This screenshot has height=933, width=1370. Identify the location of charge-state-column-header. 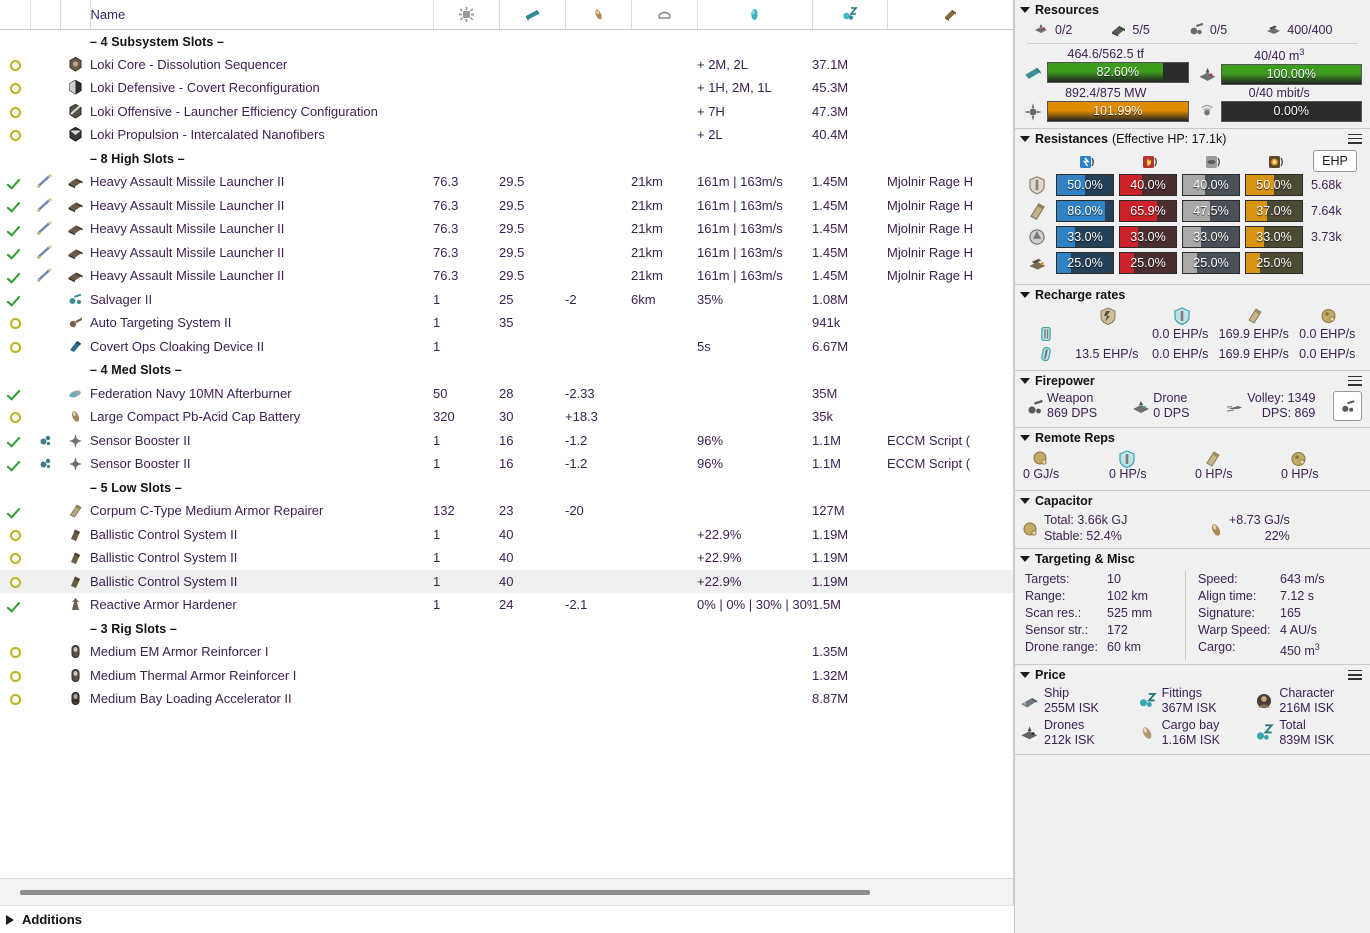
(45, 15).